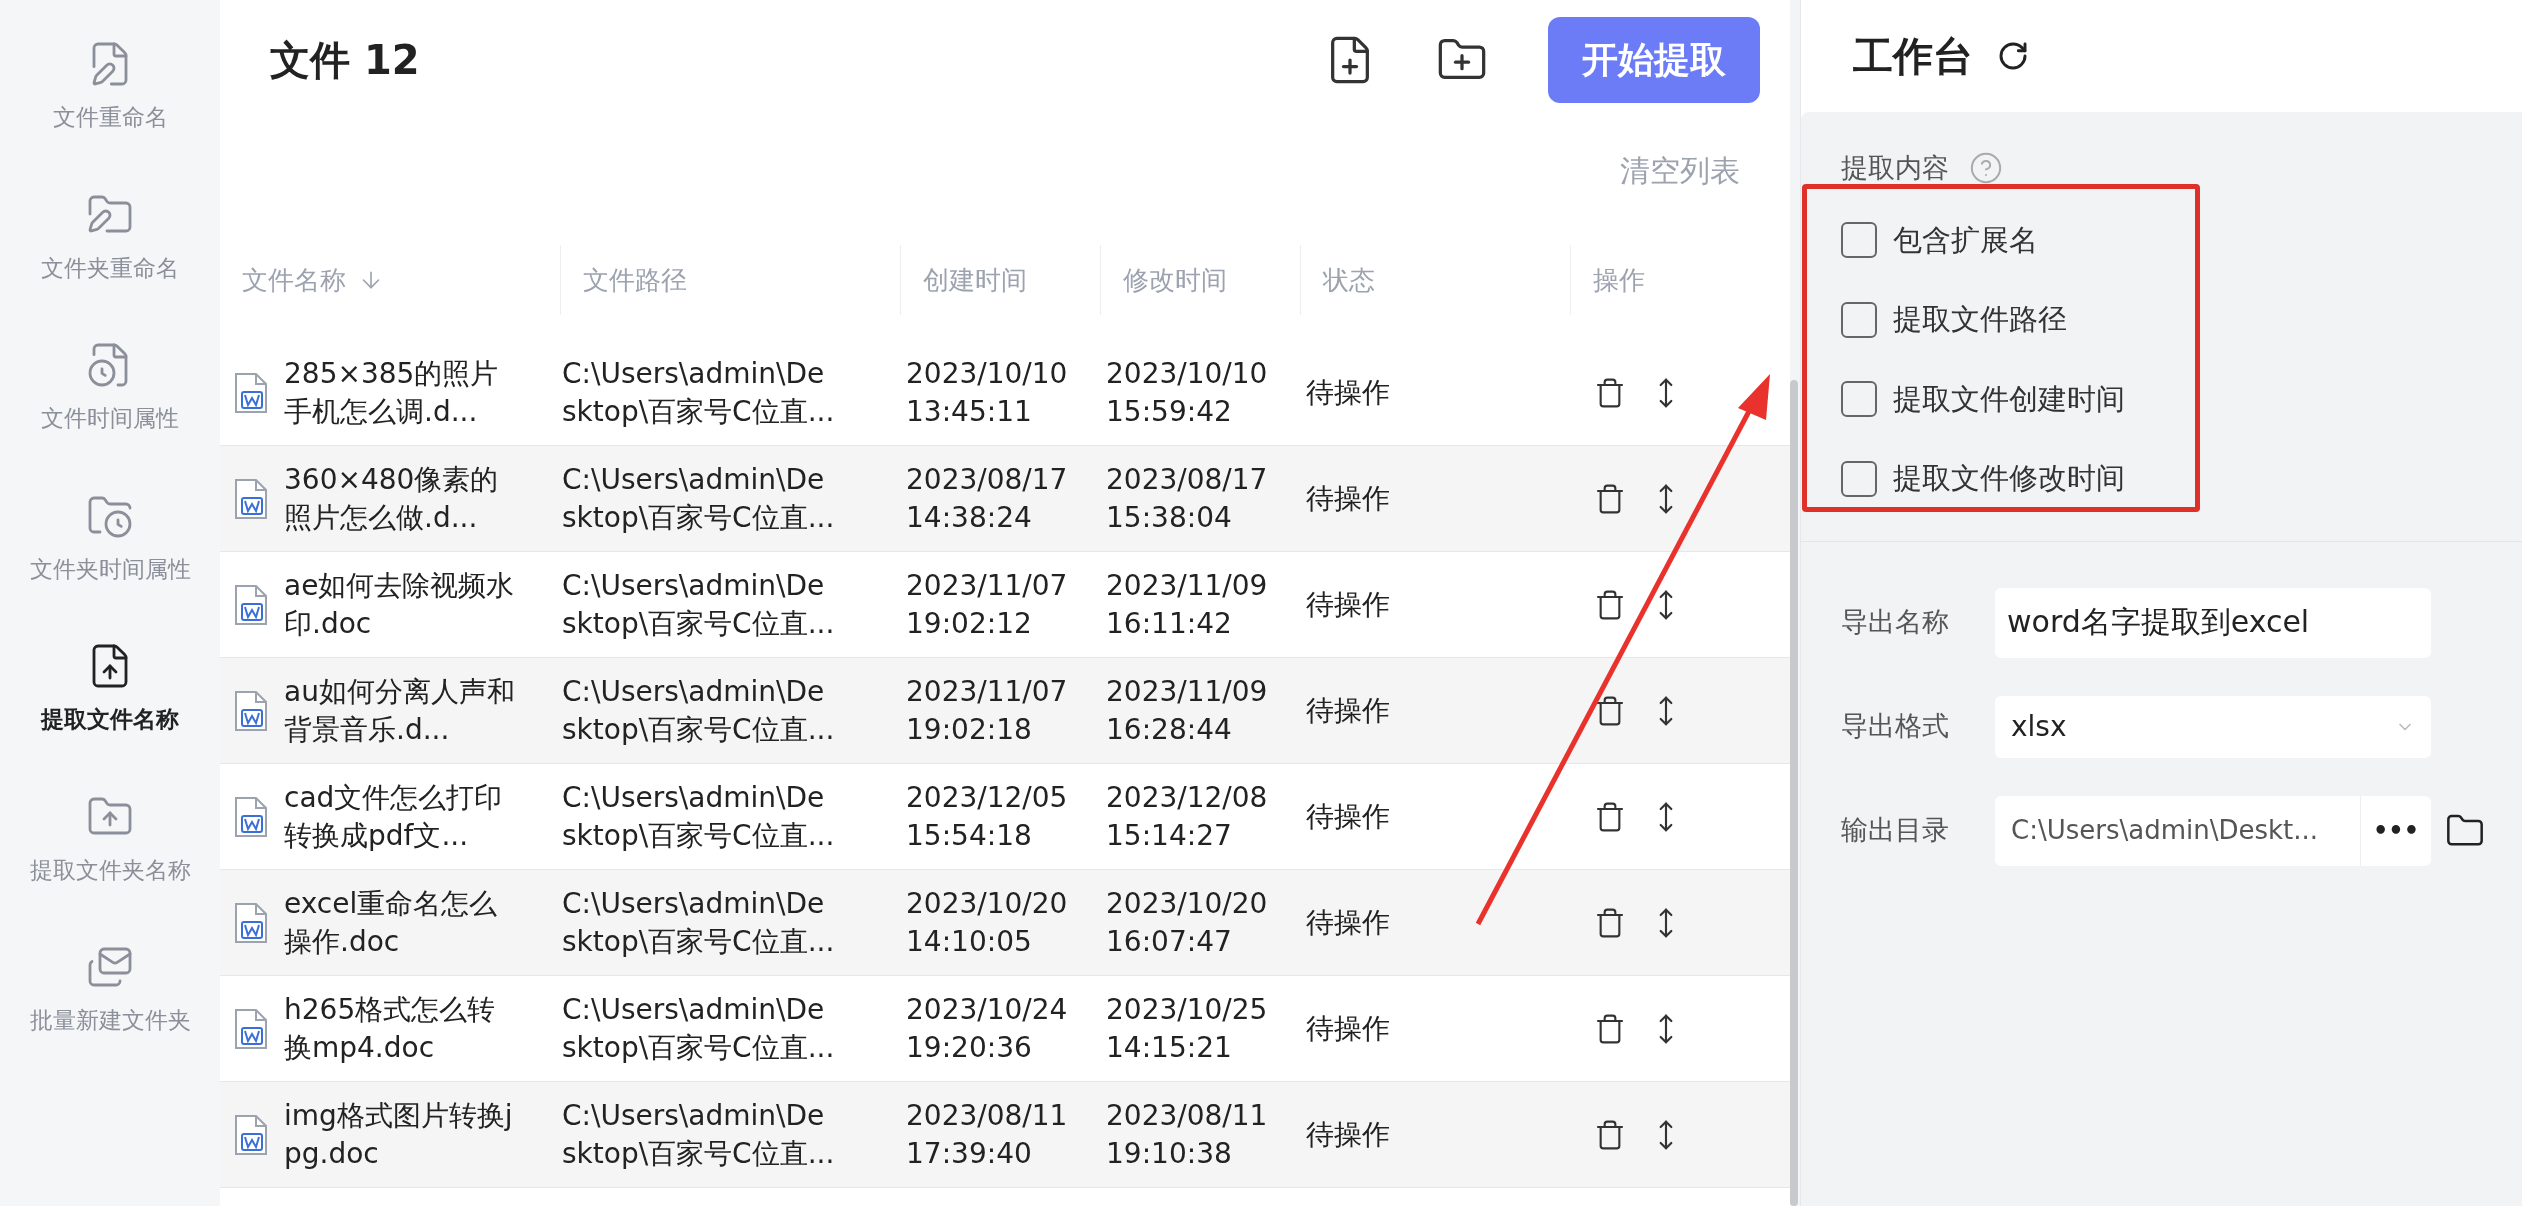  What do you see at coordinates (1986, 168) in the screenshot?
I see `help-icon` at bounding box center [1986, 168].